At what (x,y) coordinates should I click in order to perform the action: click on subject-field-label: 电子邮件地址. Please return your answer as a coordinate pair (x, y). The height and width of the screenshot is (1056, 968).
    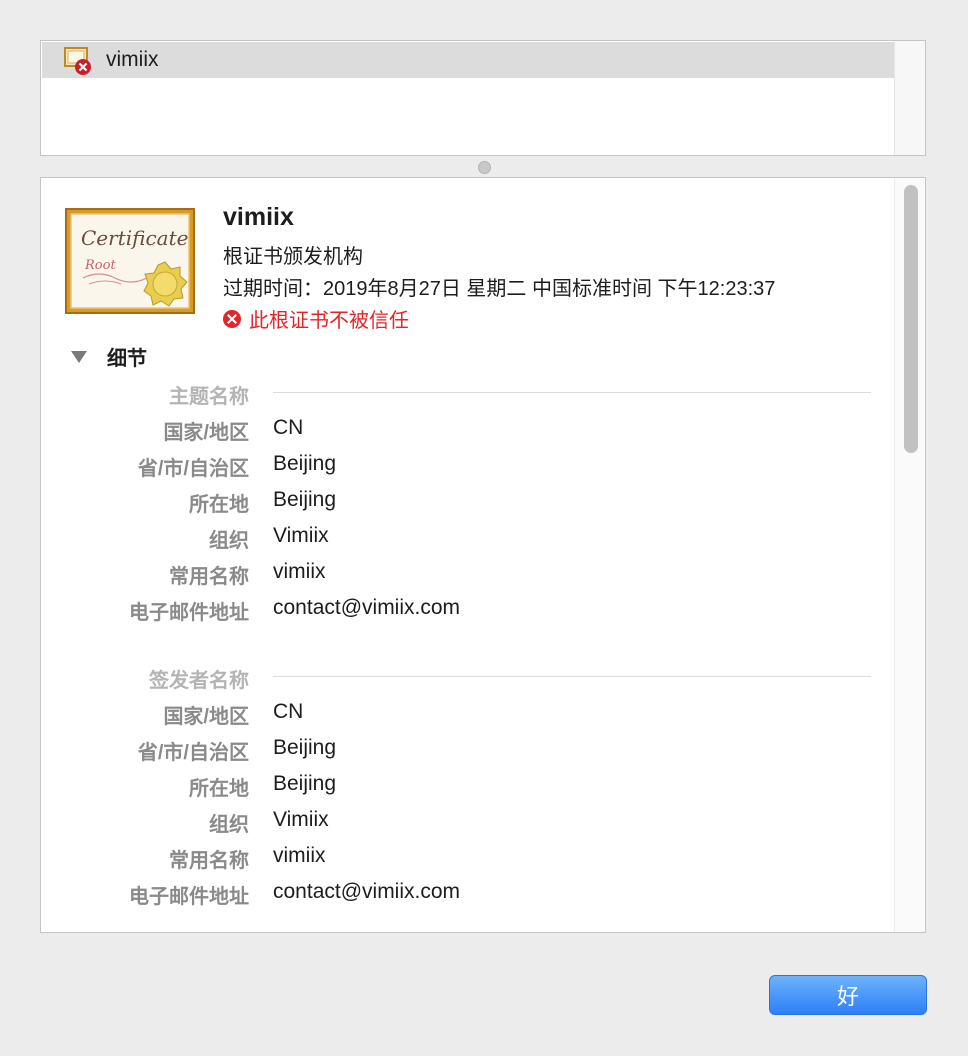
    Looking at the image, I should click on (189, 613).